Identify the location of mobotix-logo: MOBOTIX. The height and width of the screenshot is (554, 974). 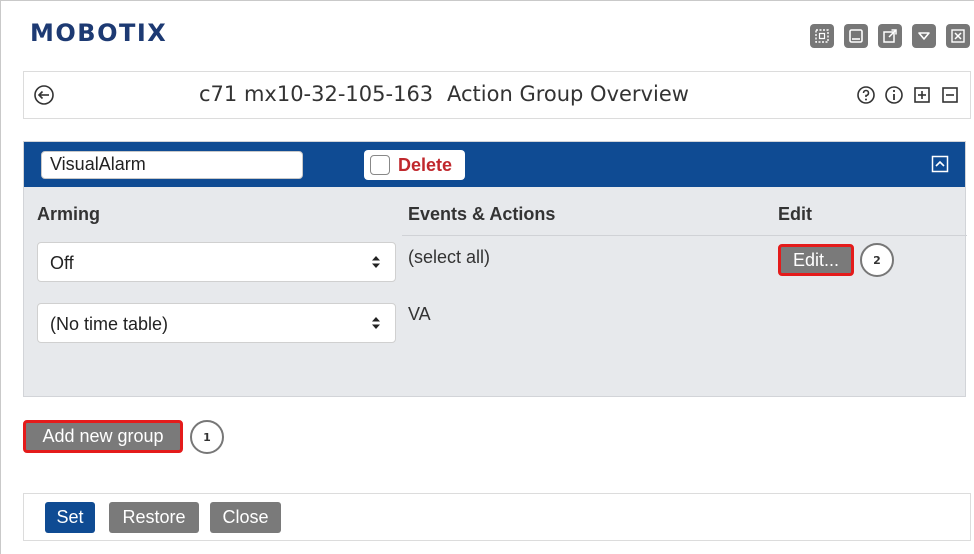
(99, 33).